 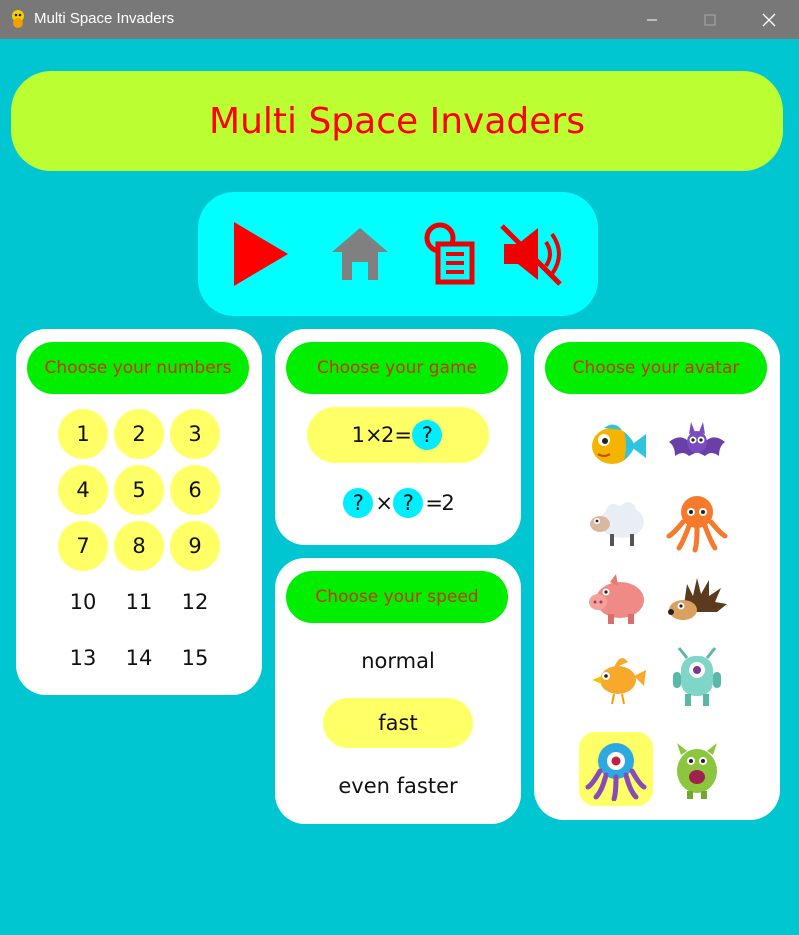 What do you see at coordinates (616, 772) in the screenshot?
I see `blue-octopus-monster-avatar-icon` at bounding box center [616, 772].